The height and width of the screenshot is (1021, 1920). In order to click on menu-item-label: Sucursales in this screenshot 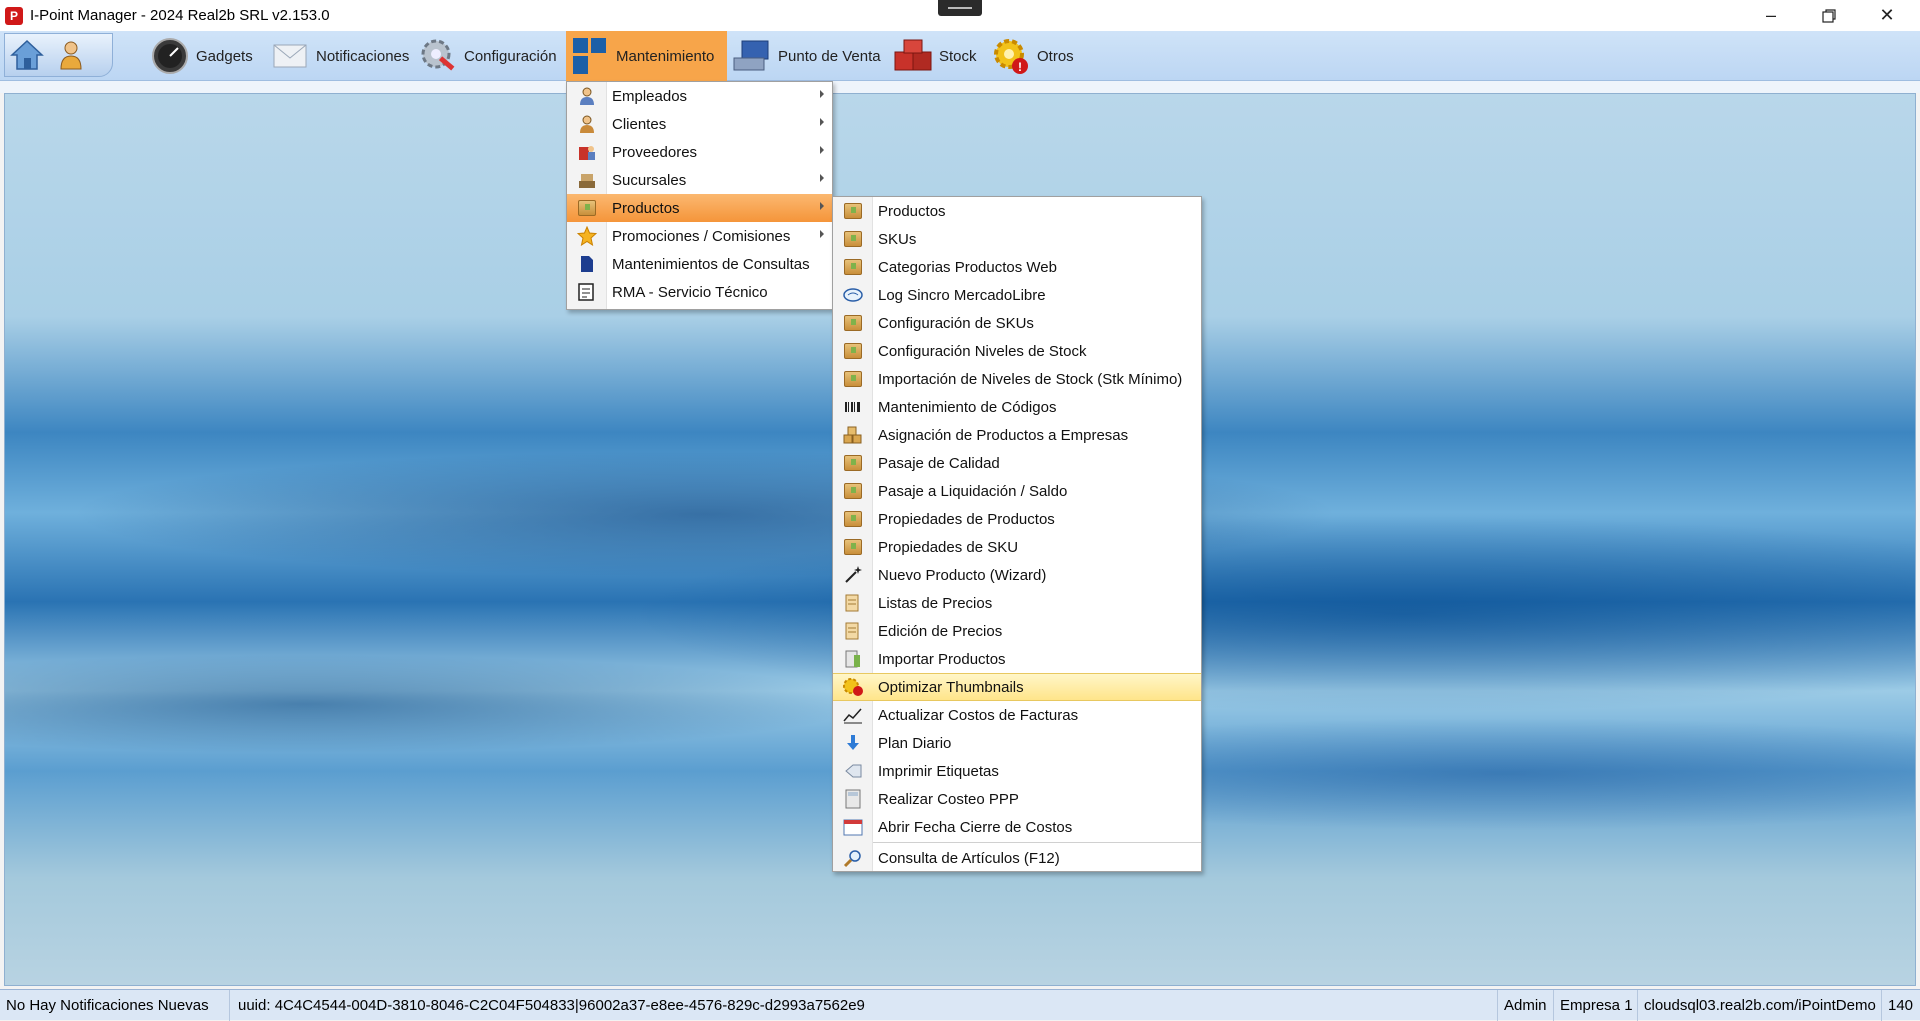, I will do `click(649, 180)`.